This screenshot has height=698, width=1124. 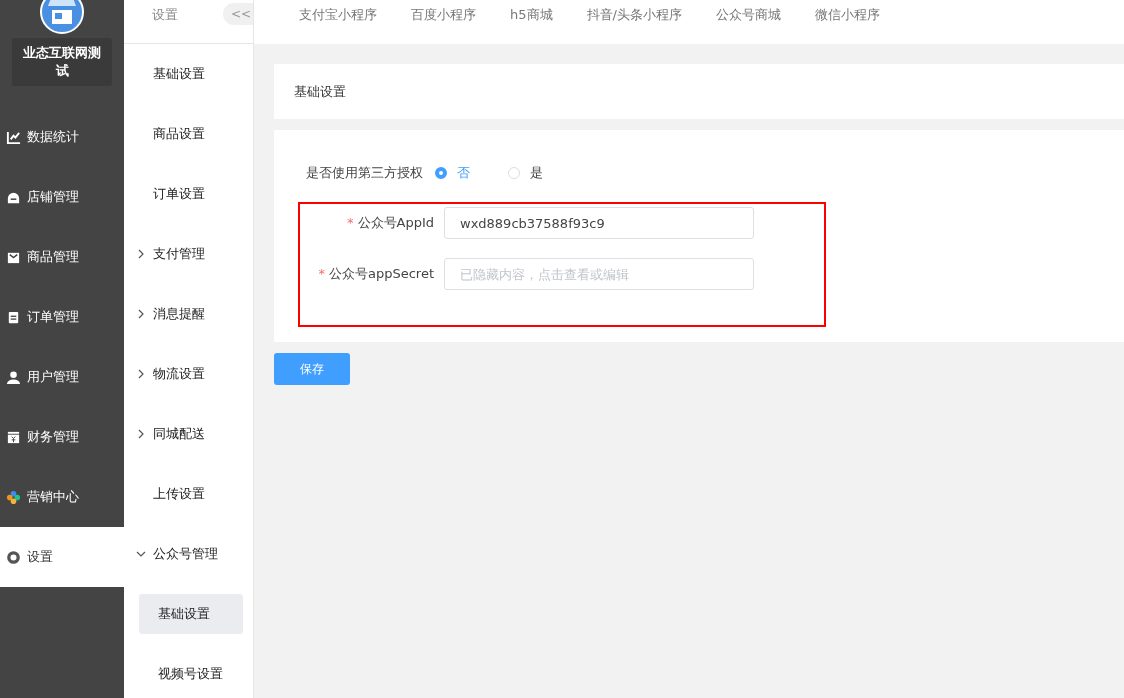 What do you see at coordinates (188, 494) in the screenshot?
I see `submenu-item: 上传设置` at bounding box center [188, 494].